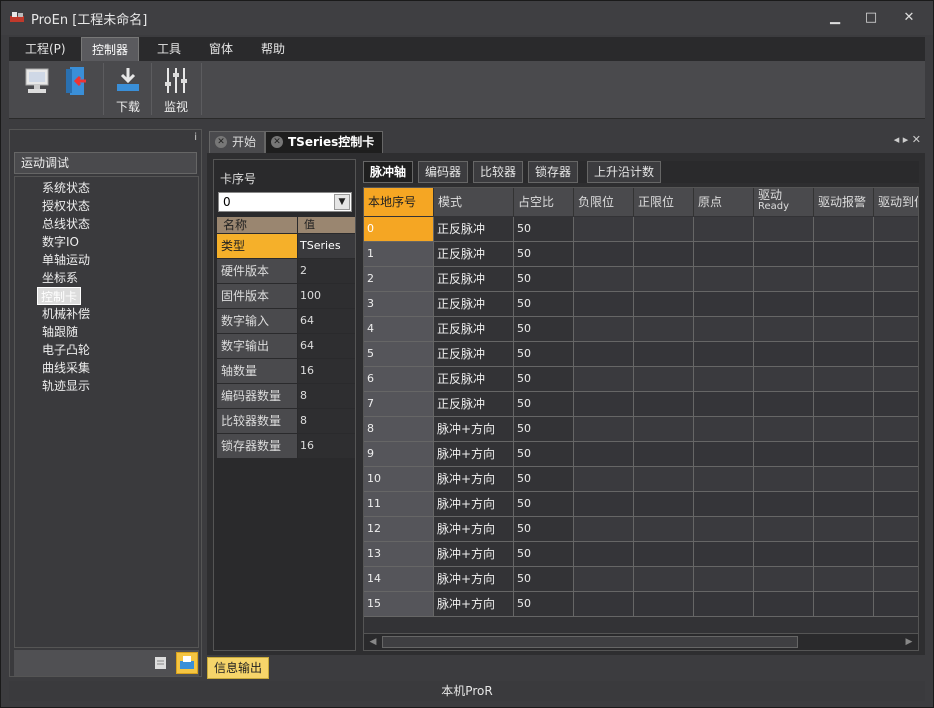 The image size is (934, 708). Describe the element at coordinates (399, 404) in the screenshot. I see `table-cell: 7` at that location.